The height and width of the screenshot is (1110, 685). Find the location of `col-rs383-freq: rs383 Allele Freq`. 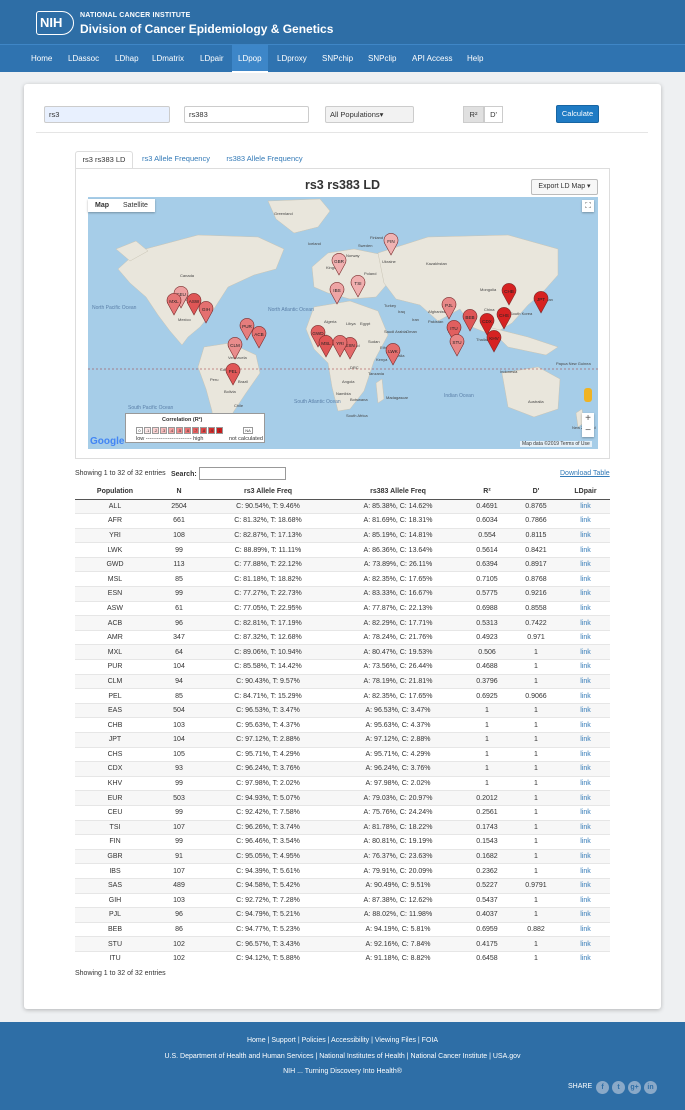

col-rs383-freq: rs383 Allele Freq is located at coordinates (398, 492).